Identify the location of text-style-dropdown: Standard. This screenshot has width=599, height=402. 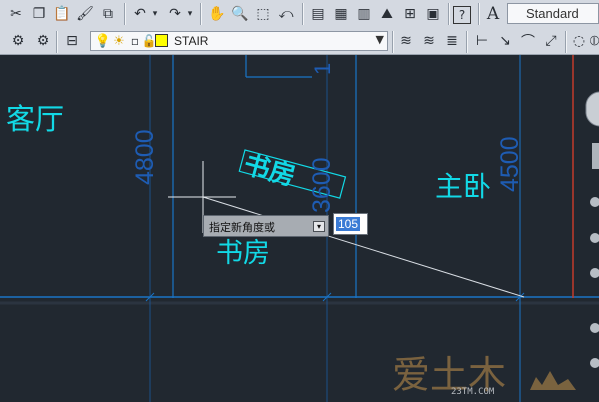
(553, 13).